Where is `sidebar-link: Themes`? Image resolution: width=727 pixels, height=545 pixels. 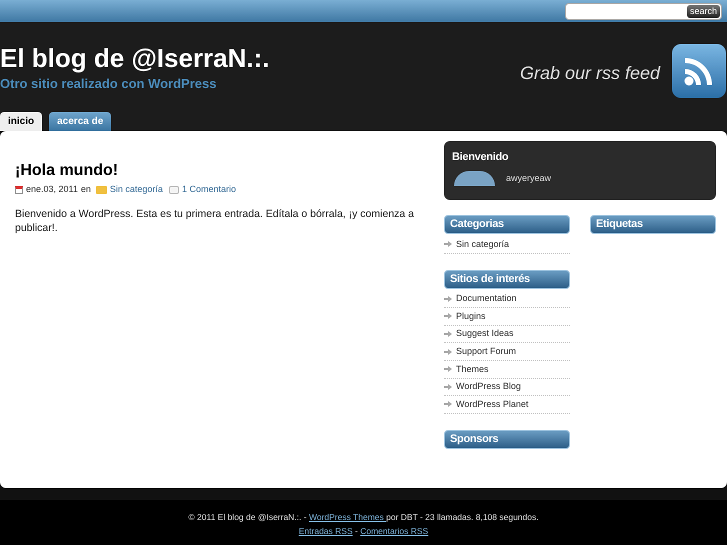
sidebar-link: Themes is located at coordinates (507, 369).